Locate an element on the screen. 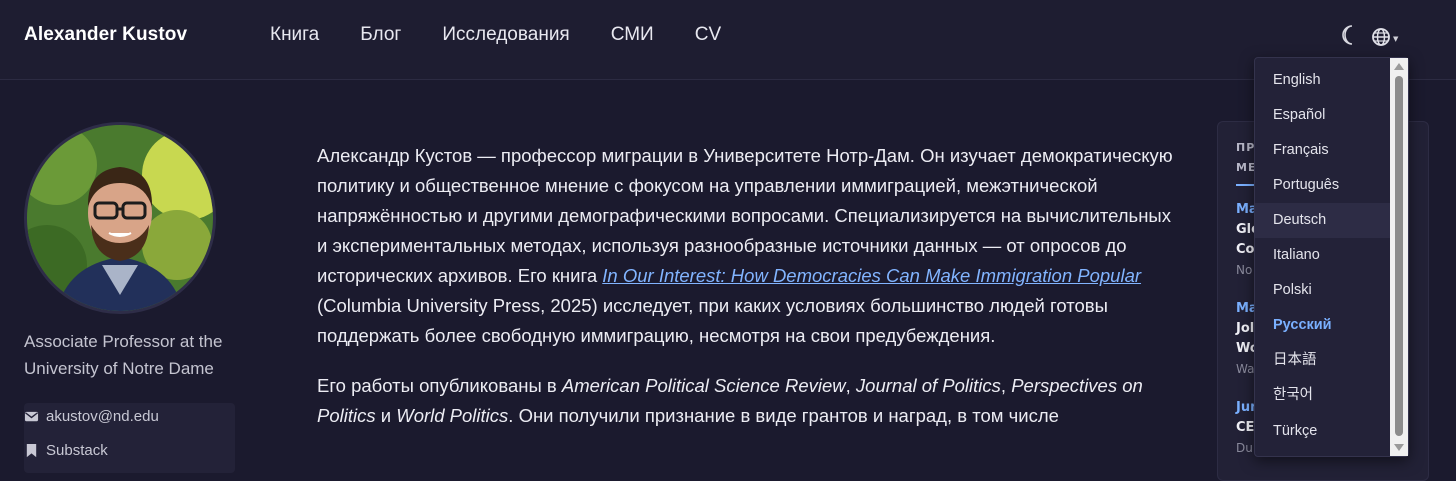  role-line-1: Associate Professor at the is located at coordinates (123, 341).